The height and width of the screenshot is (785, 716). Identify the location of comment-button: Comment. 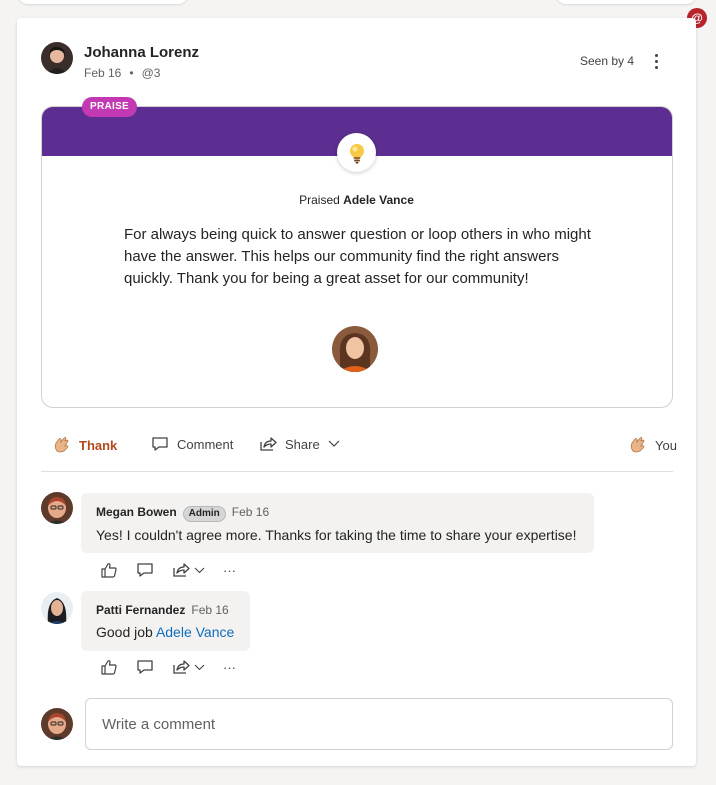
(192, 444).